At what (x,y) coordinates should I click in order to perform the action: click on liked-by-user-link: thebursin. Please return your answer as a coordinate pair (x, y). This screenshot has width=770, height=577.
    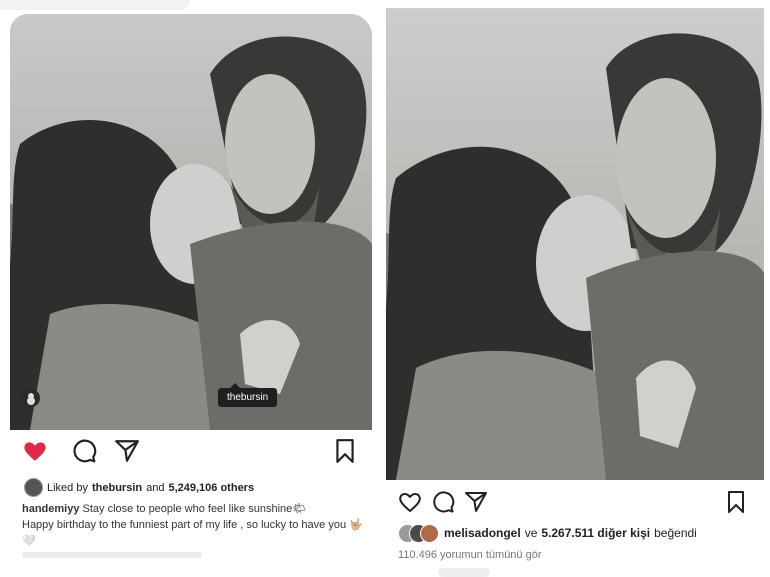
    Looking at the image, I should click on (117, 488).